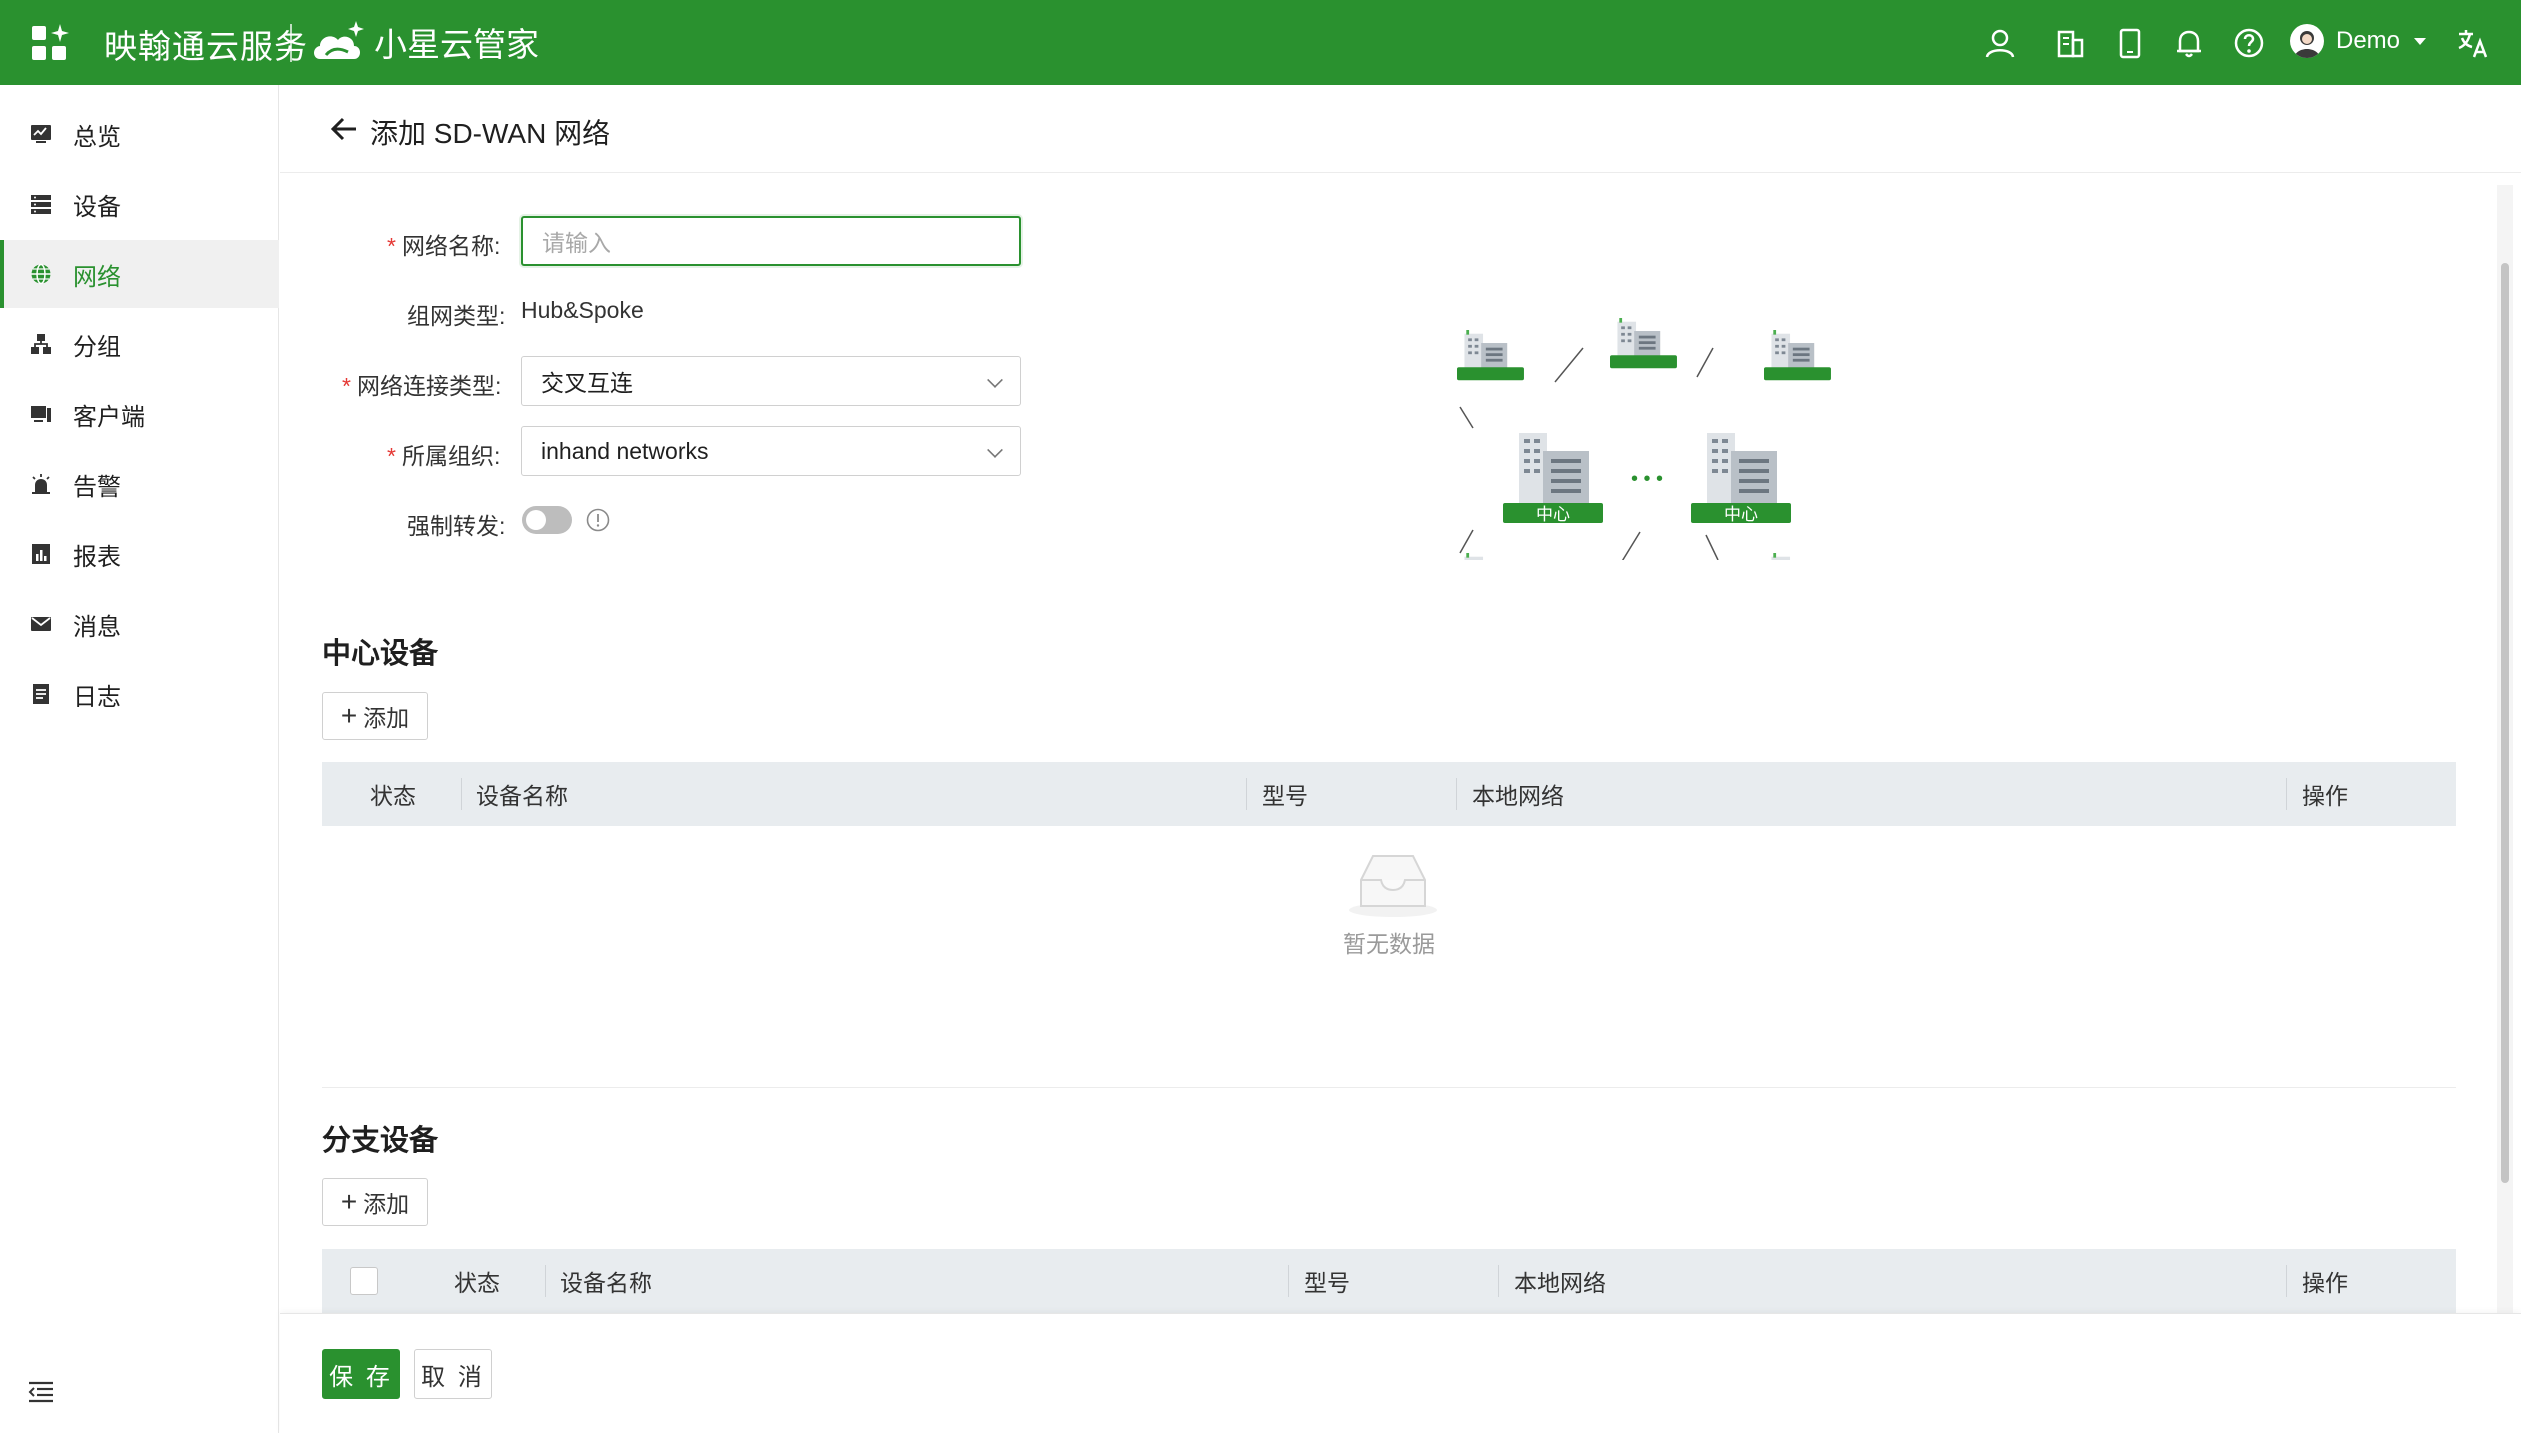 The image size is (2521, 1433). I want to click on network-name-placeholder: 请输入, so click(576, 243).